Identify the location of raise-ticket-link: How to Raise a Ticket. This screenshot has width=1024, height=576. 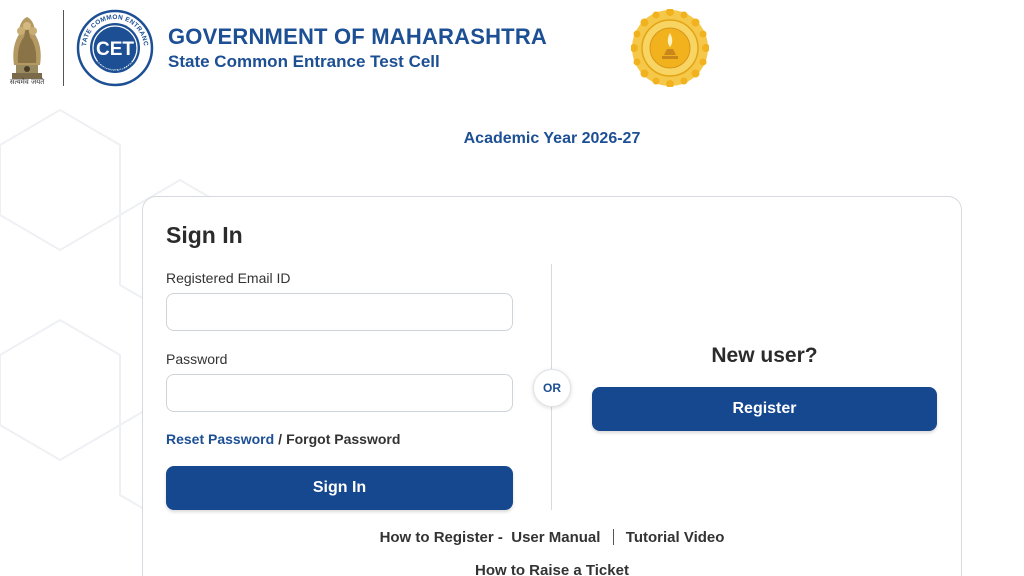
(552, 569).